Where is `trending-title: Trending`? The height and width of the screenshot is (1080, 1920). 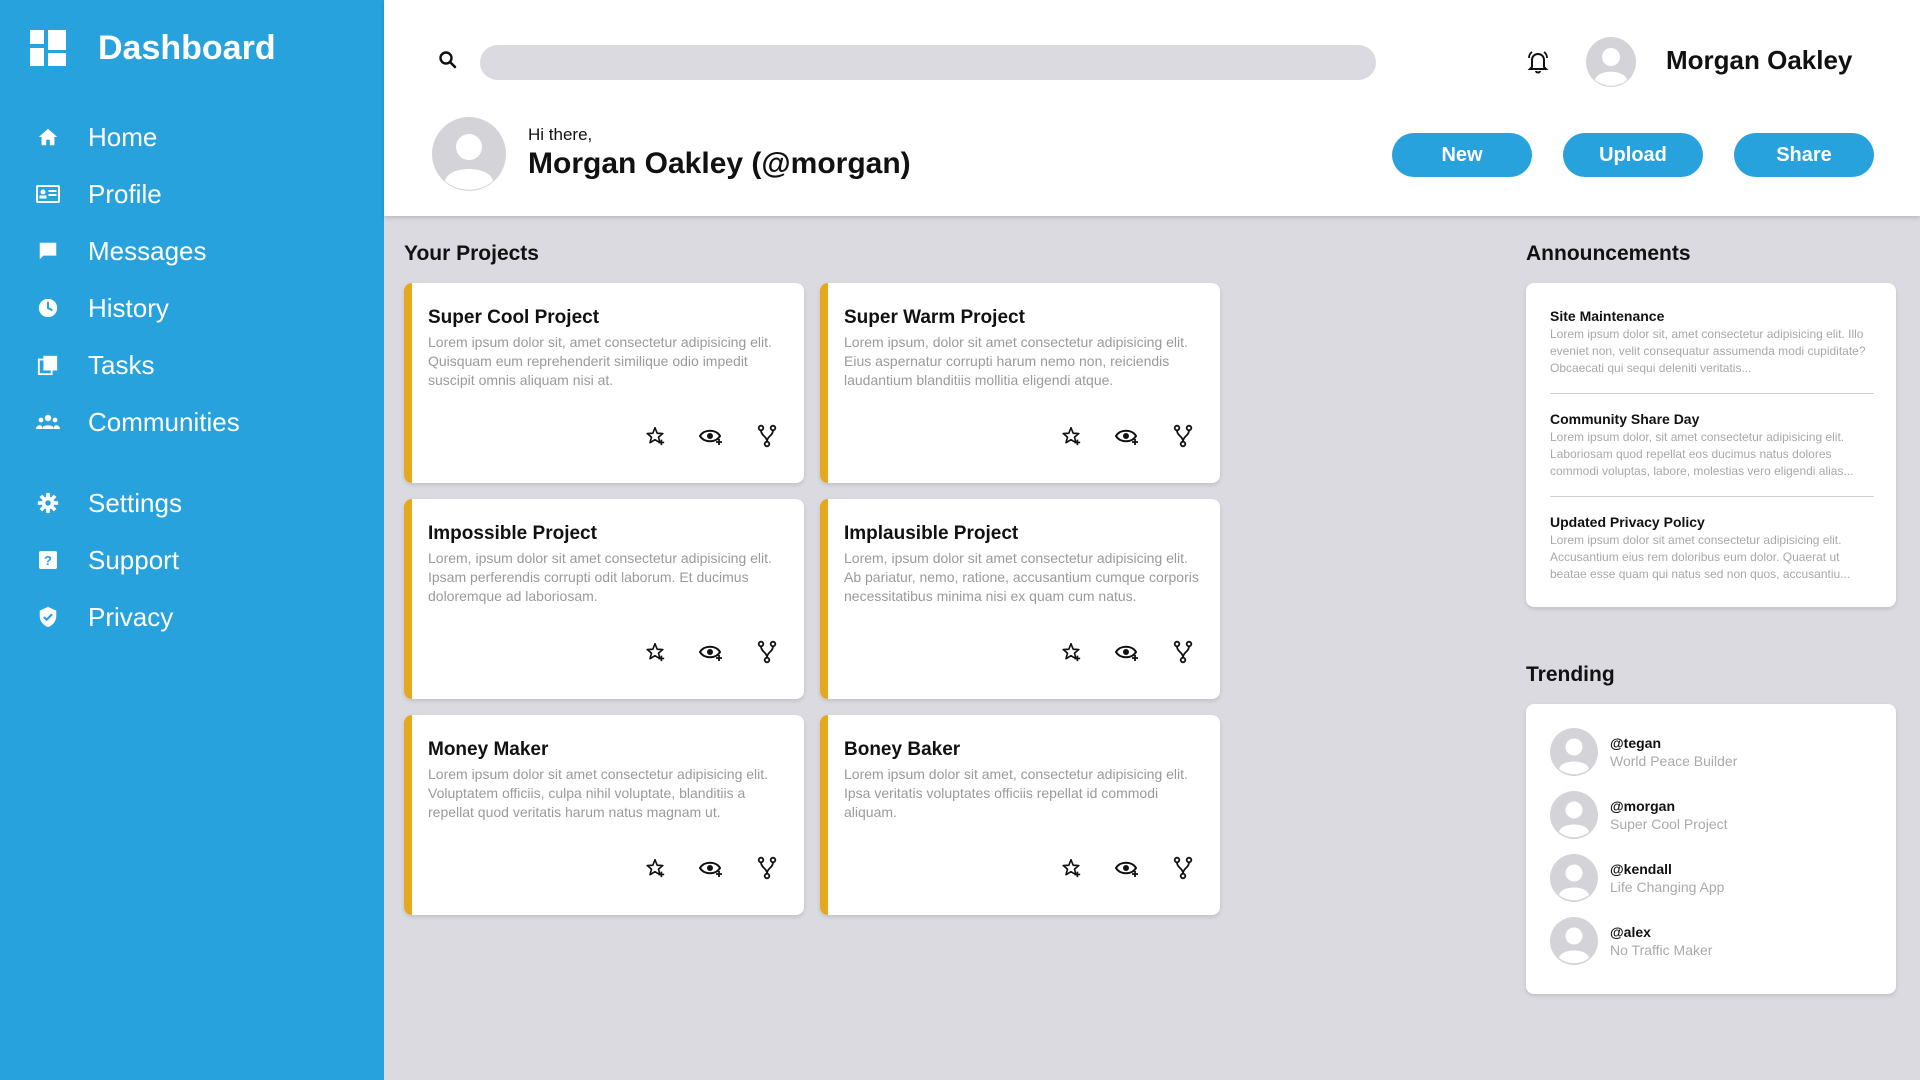
trending-title: Trending is located at coordinates (1570, 674).